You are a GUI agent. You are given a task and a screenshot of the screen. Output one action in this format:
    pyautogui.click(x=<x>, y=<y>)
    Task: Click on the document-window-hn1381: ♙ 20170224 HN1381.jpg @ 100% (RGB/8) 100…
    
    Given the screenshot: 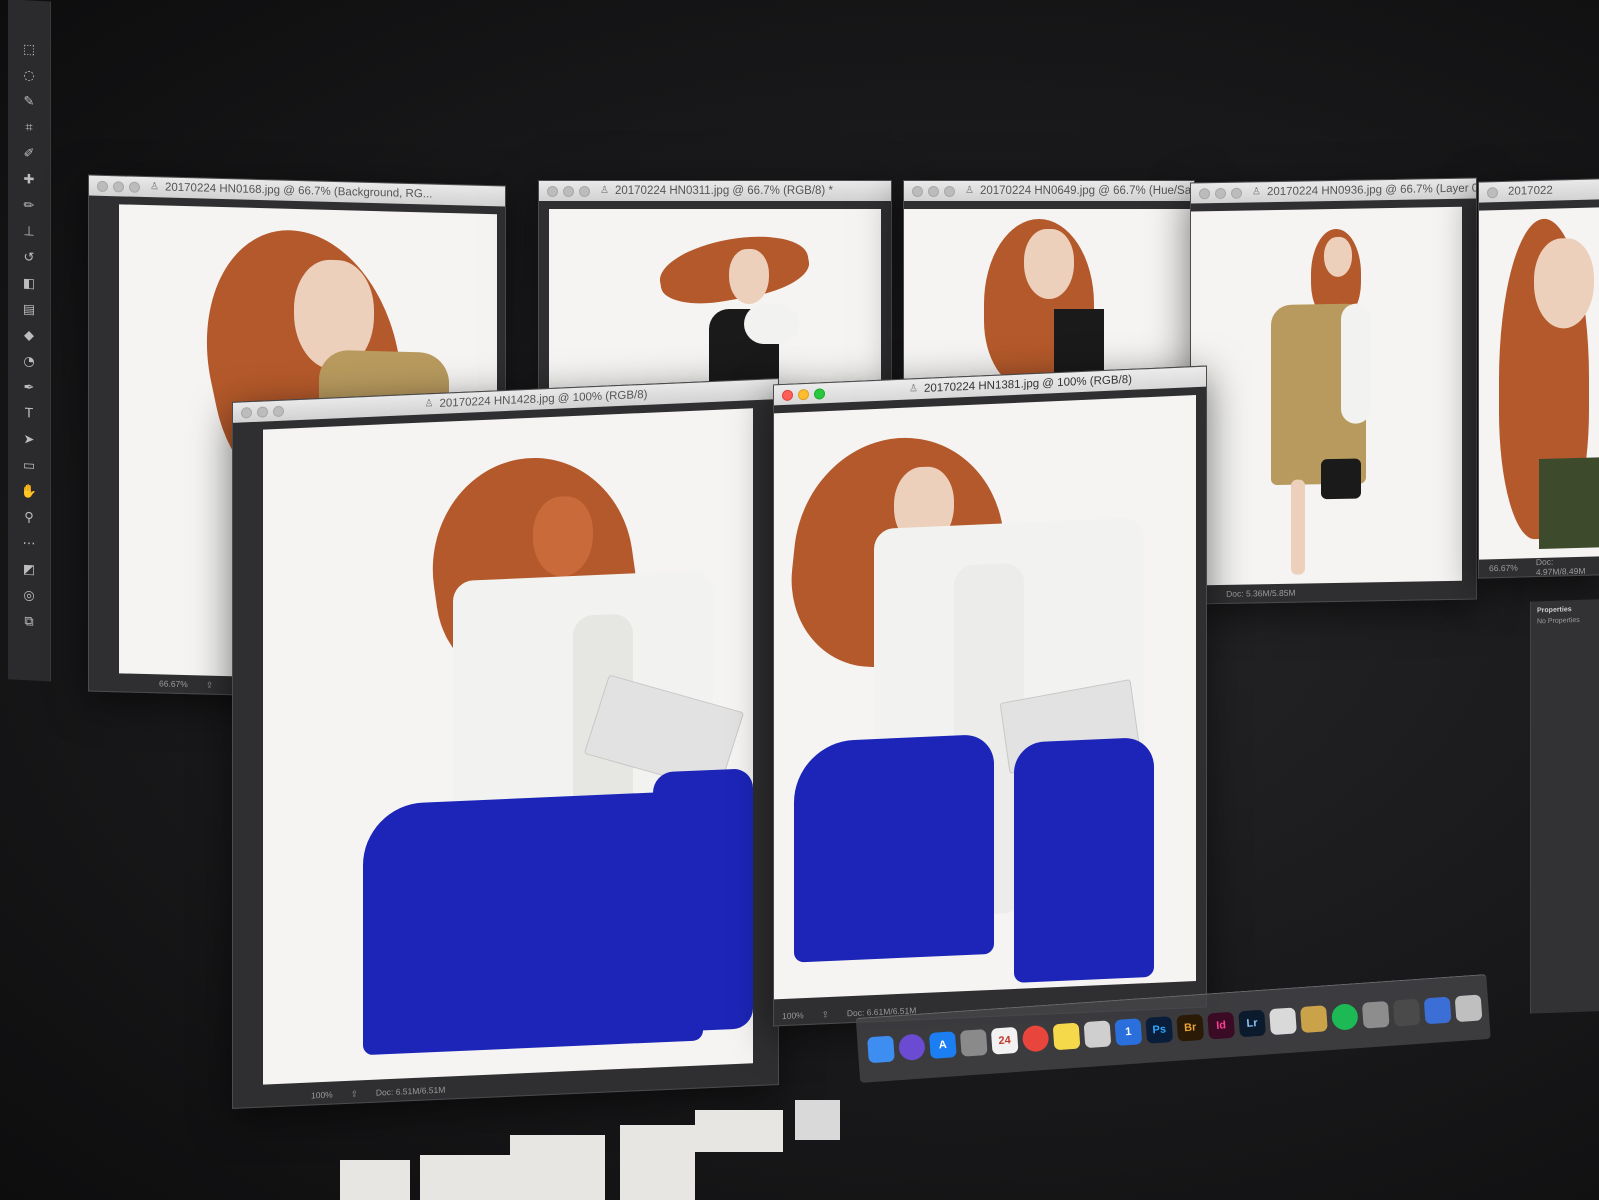 What is the action you would take?
    pyautogui.click(x=990, y=696)
    